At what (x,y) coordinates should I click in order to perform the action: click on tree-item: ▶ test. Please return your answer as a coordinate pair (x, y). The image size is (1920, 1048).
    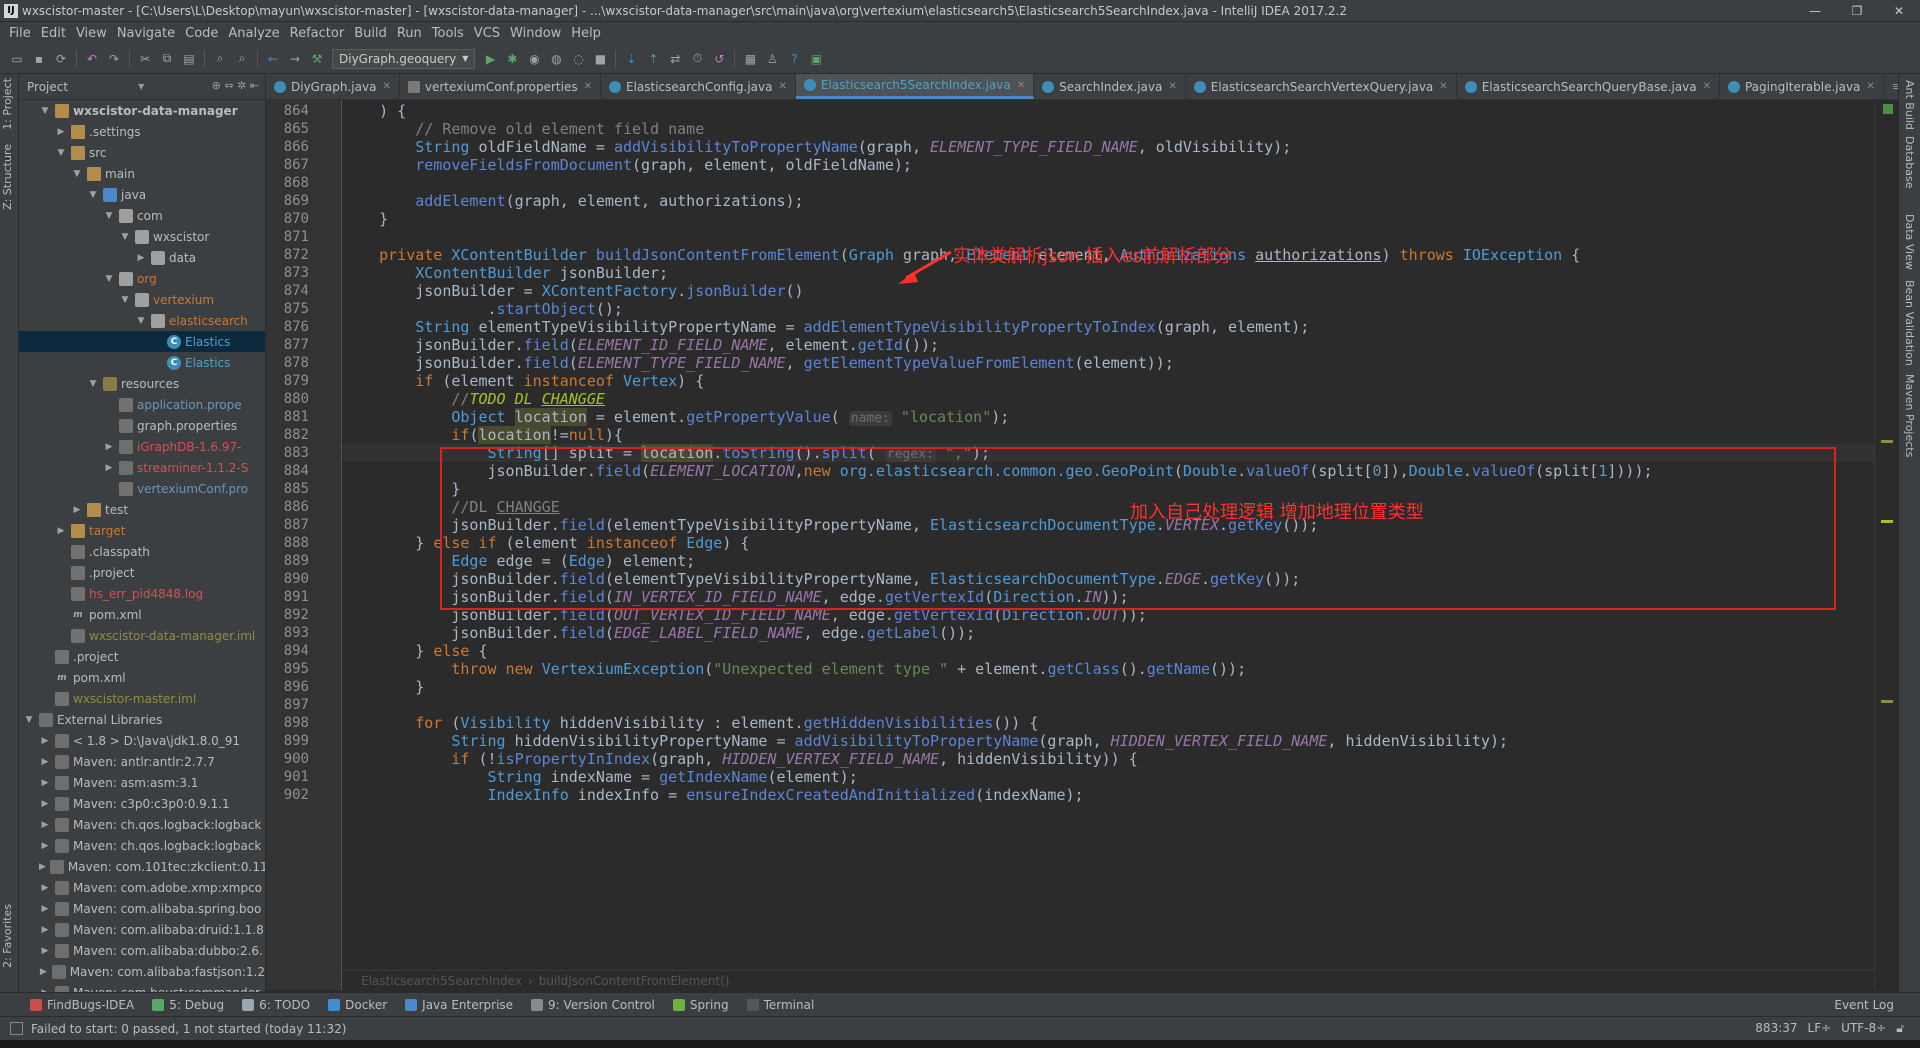
    Looking at the image, I should click on (142, 509).